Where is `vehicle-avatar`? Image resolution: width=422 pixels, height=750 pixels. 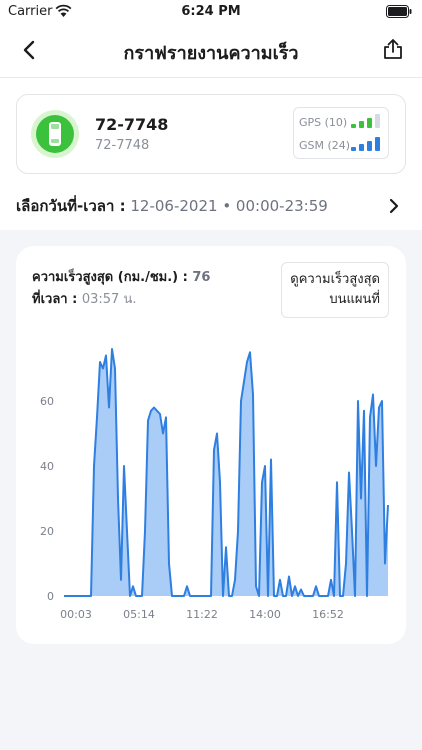 vehicle-avatar is located at coordinates (55, 134).